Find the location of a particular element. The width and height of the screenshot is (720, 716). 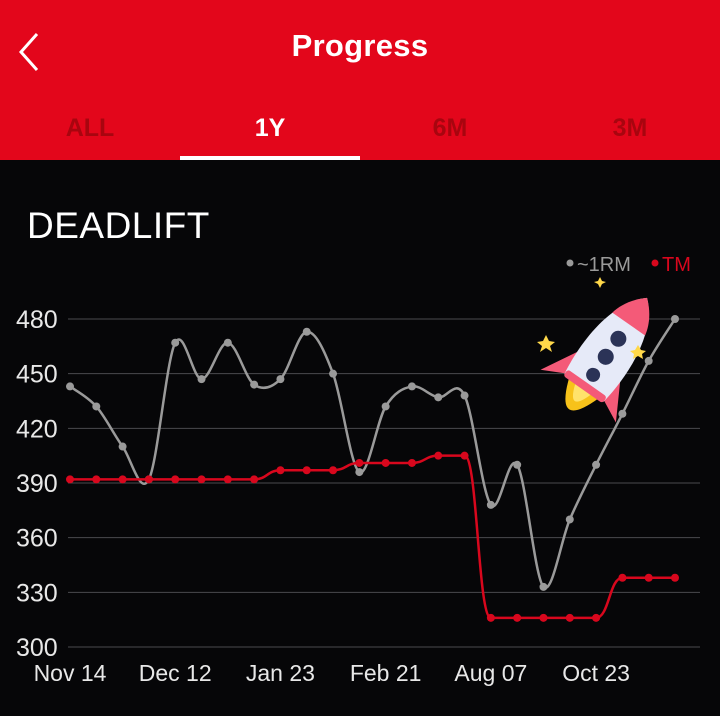

x-tick-label: Oct 23 is located at coordinates (596, 673).